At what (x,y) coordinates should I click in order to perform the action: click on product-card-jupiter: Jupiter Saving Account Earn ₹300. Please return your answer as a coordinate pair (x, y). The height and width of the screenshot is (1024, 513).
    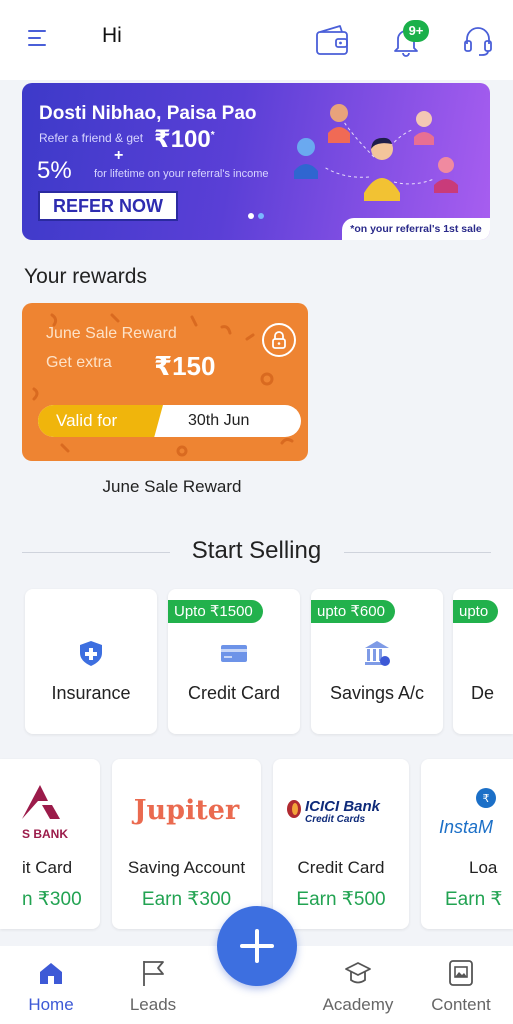
    Looking at the image, I should click on (186, 844).